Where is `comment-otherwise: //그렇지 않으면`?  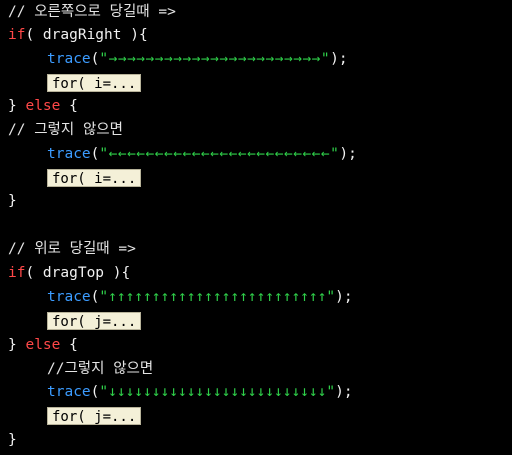 comment-otherwise: //그렇지 않으면 is located at coordinates (100, 369).